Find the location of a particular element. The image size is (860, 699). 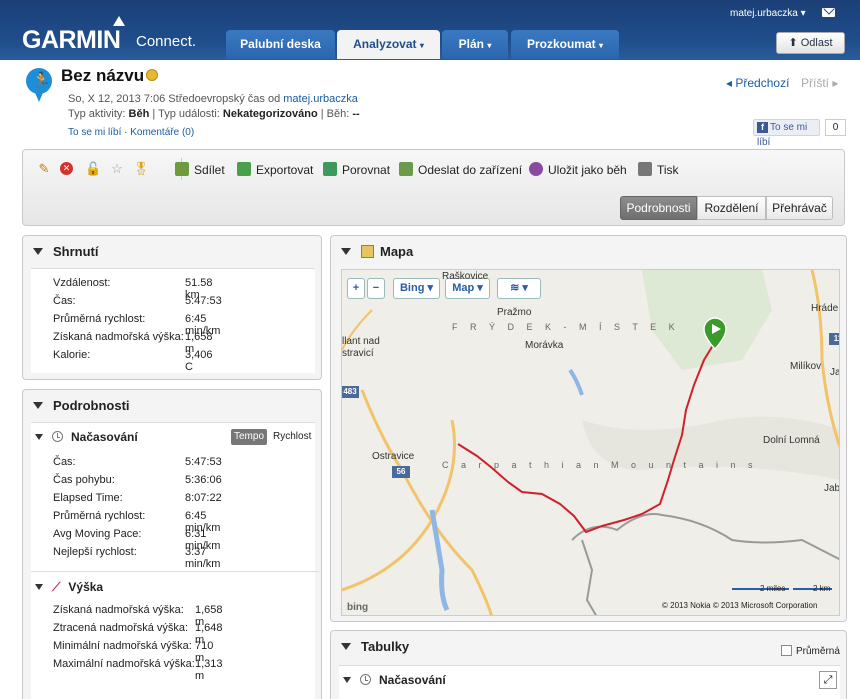

pace-toggle: Tempo is located at coordinates (249, 437).